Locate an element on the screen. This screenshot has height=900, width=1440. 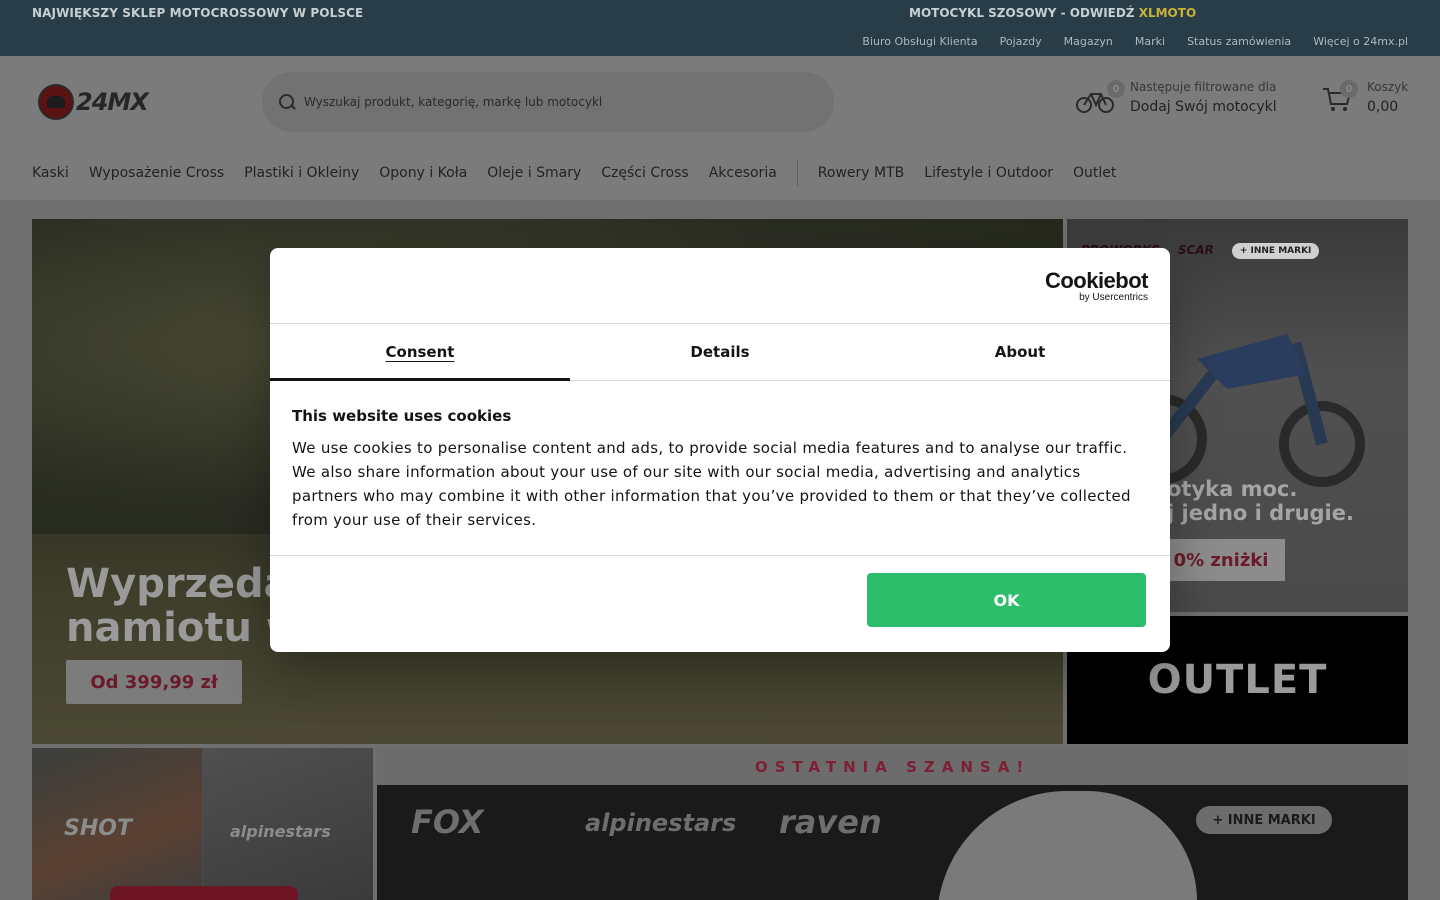
top-promo-text: NAJWIĘKSZY SKLEP MOTOCROSSOWY W POLSCE is located at coordinates (198, 13).